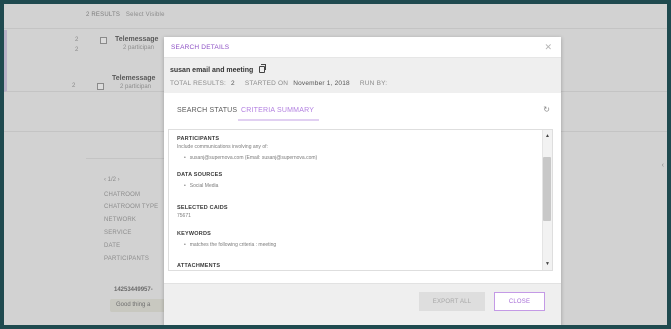 The width and height of the screenshot is (671, 329). Describe the element at coordinates (131, 207) in the screenshot. I see `meta-label: CHATROOM TYPE` at that location.